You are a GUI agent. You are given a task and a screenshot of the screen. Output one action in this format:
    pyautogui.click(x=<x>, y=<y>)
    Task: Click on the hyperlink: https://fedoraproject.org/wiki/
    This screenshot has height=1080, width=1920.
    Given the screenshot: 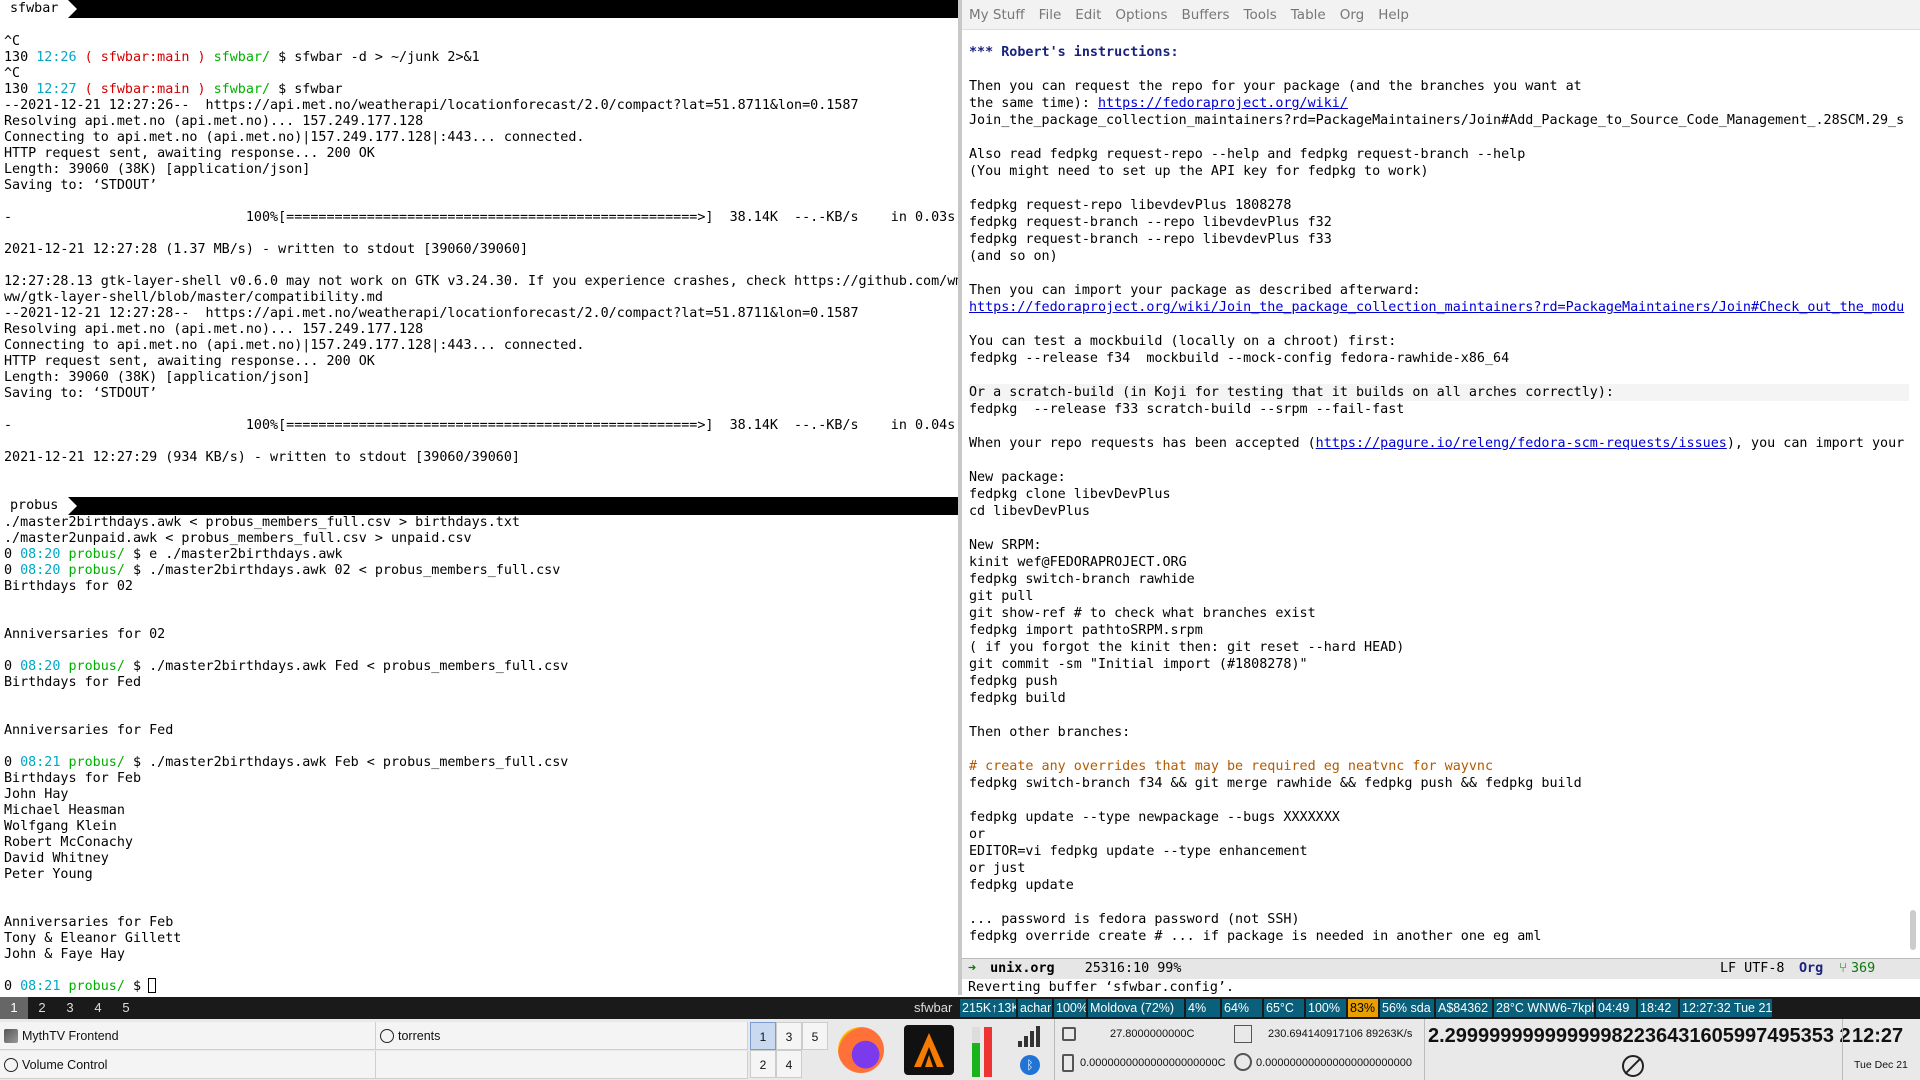 What is the action you would take?
    pyautogui.click(x=1223, y=103)
    